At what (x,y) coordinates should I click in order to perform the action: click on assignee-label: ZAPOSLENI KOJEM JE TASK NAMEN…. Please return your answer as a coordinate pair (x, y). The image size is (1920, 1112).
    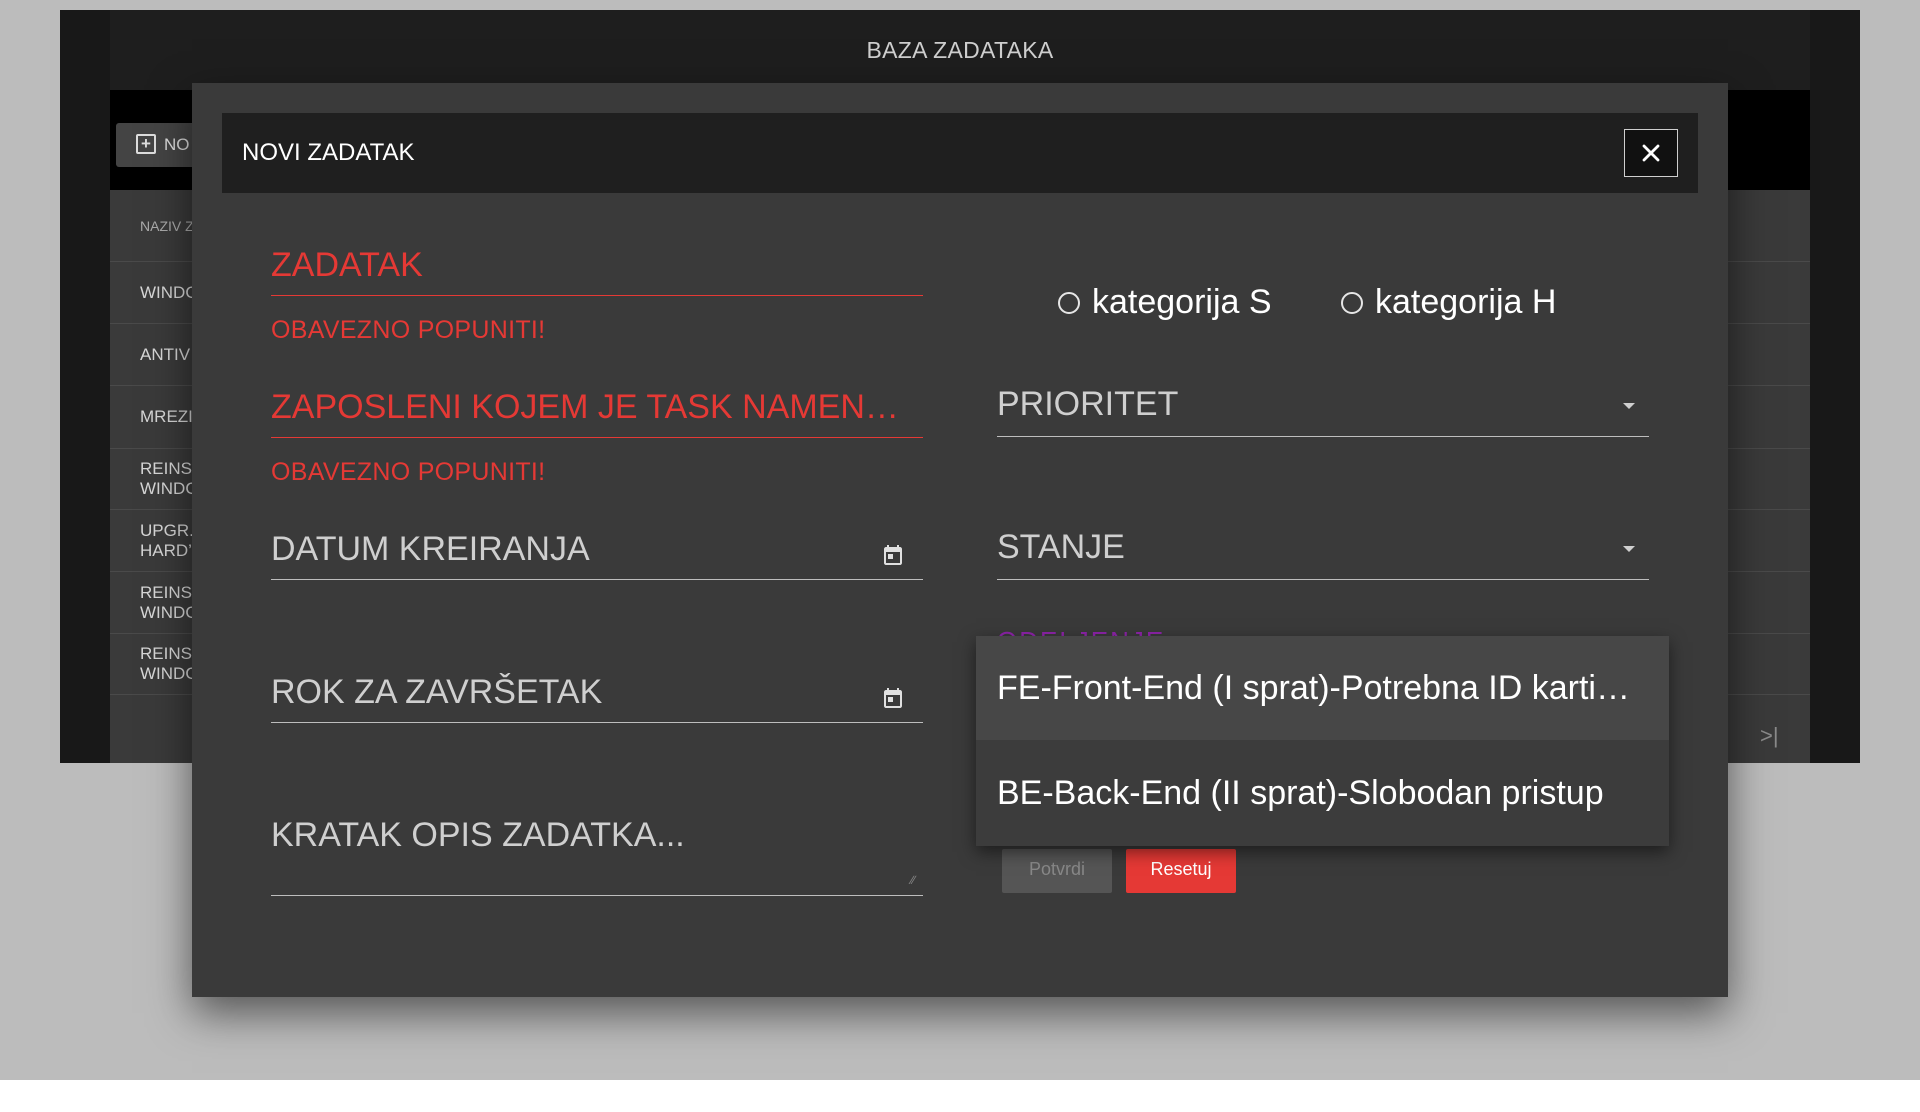
    Looking at the image, I should click on (585, 407).